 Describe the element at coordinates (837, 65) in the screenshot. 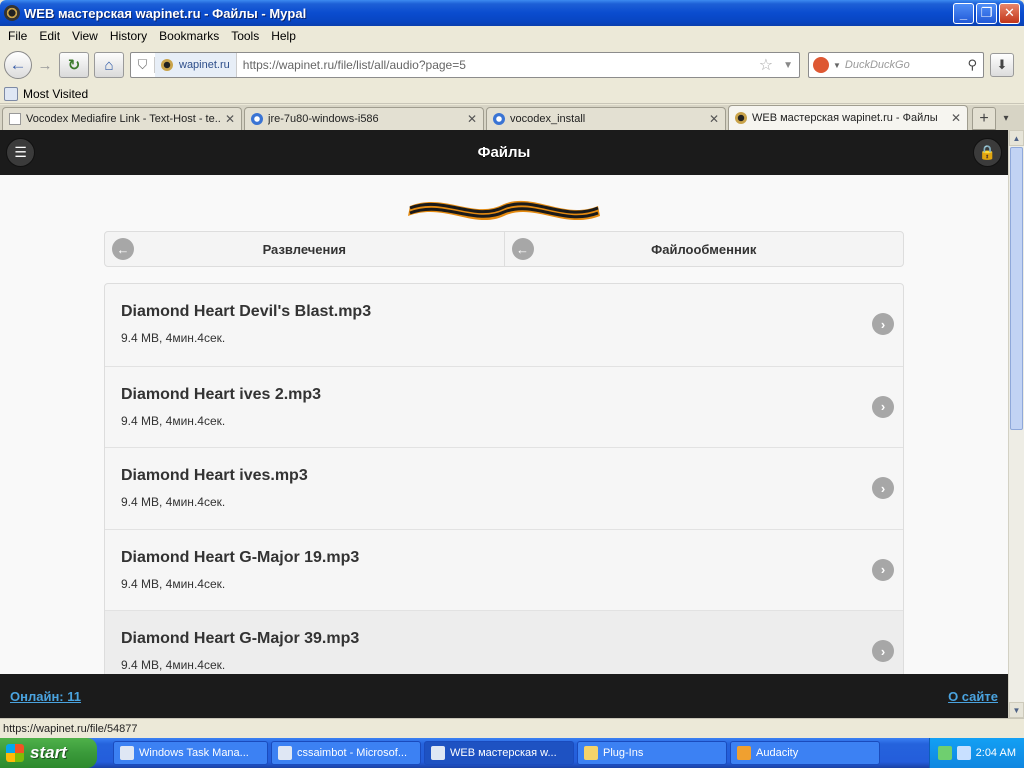

I see `search-engine-dropdown-icon: ▼` at that location.